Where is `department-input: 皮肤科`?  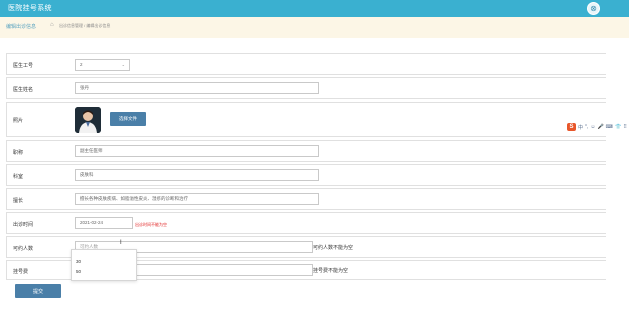
department-input: 皮肤科 is located at coordinates (197, 175).